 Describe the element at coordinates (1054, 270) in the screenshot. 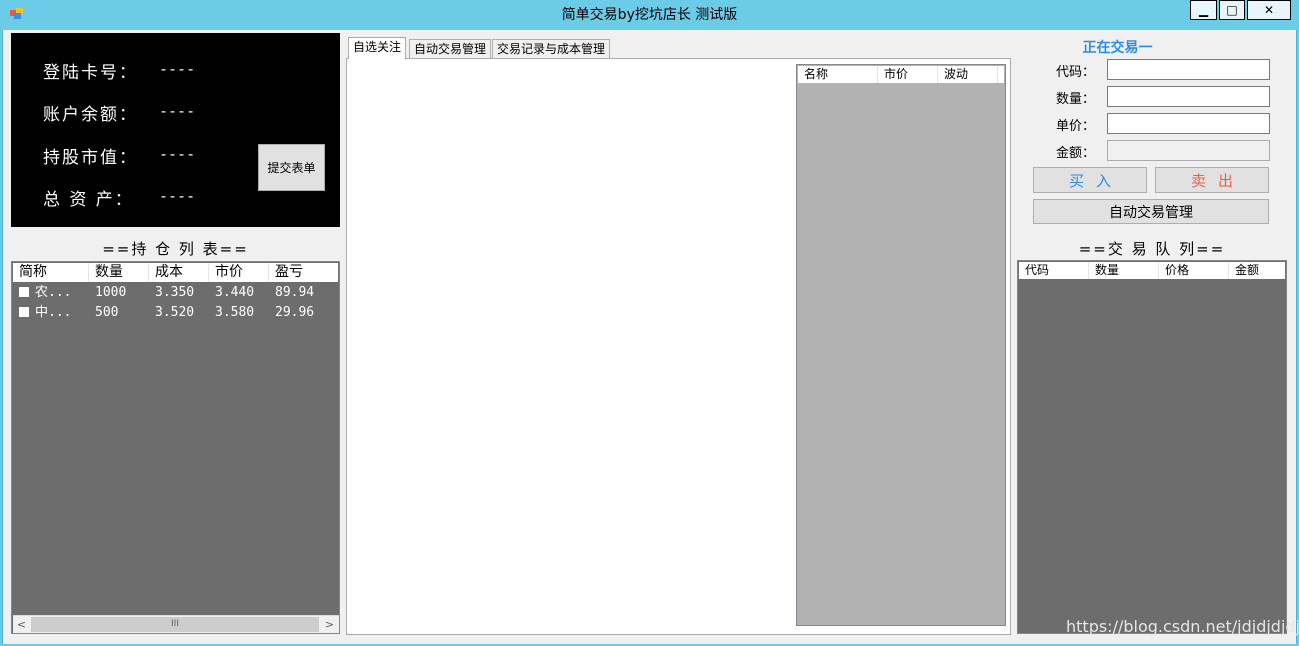

I see `column-header: 代码` at that location.